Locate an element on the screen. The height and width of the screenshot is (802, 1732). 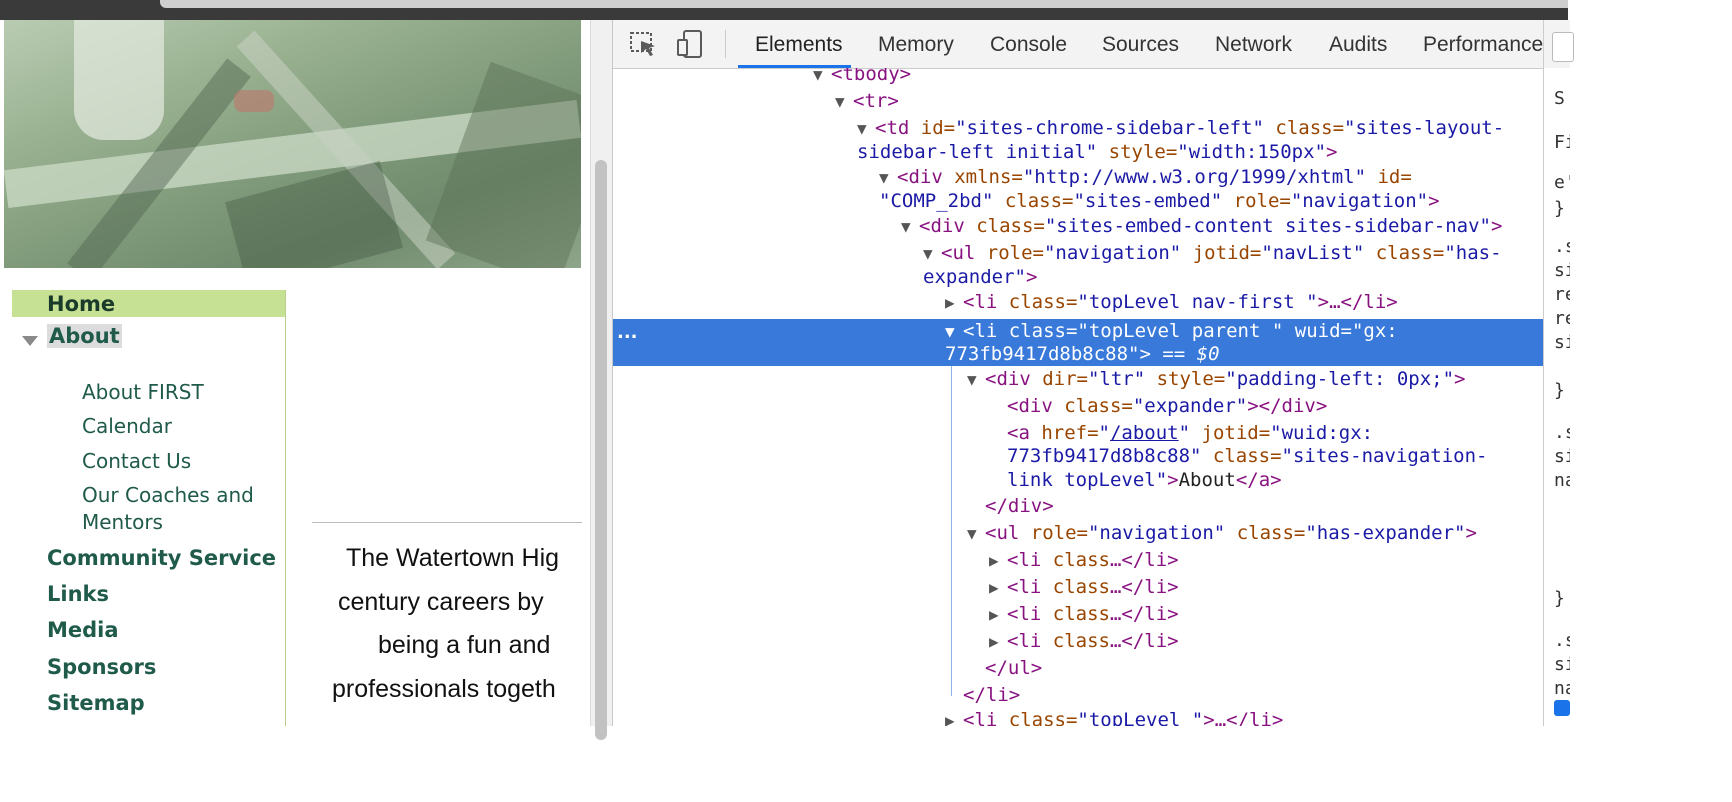
page-scrollbar is located at coordinates (601, 380).